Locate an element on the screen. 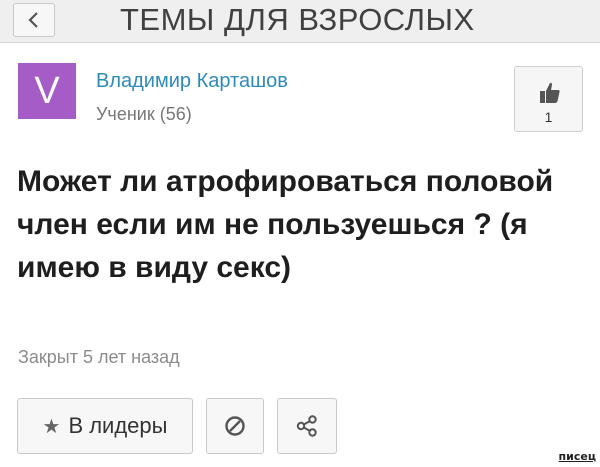 The height and width of the screenshot is (467, 600). chevron-left-icon is located at coordinates (33, 20).